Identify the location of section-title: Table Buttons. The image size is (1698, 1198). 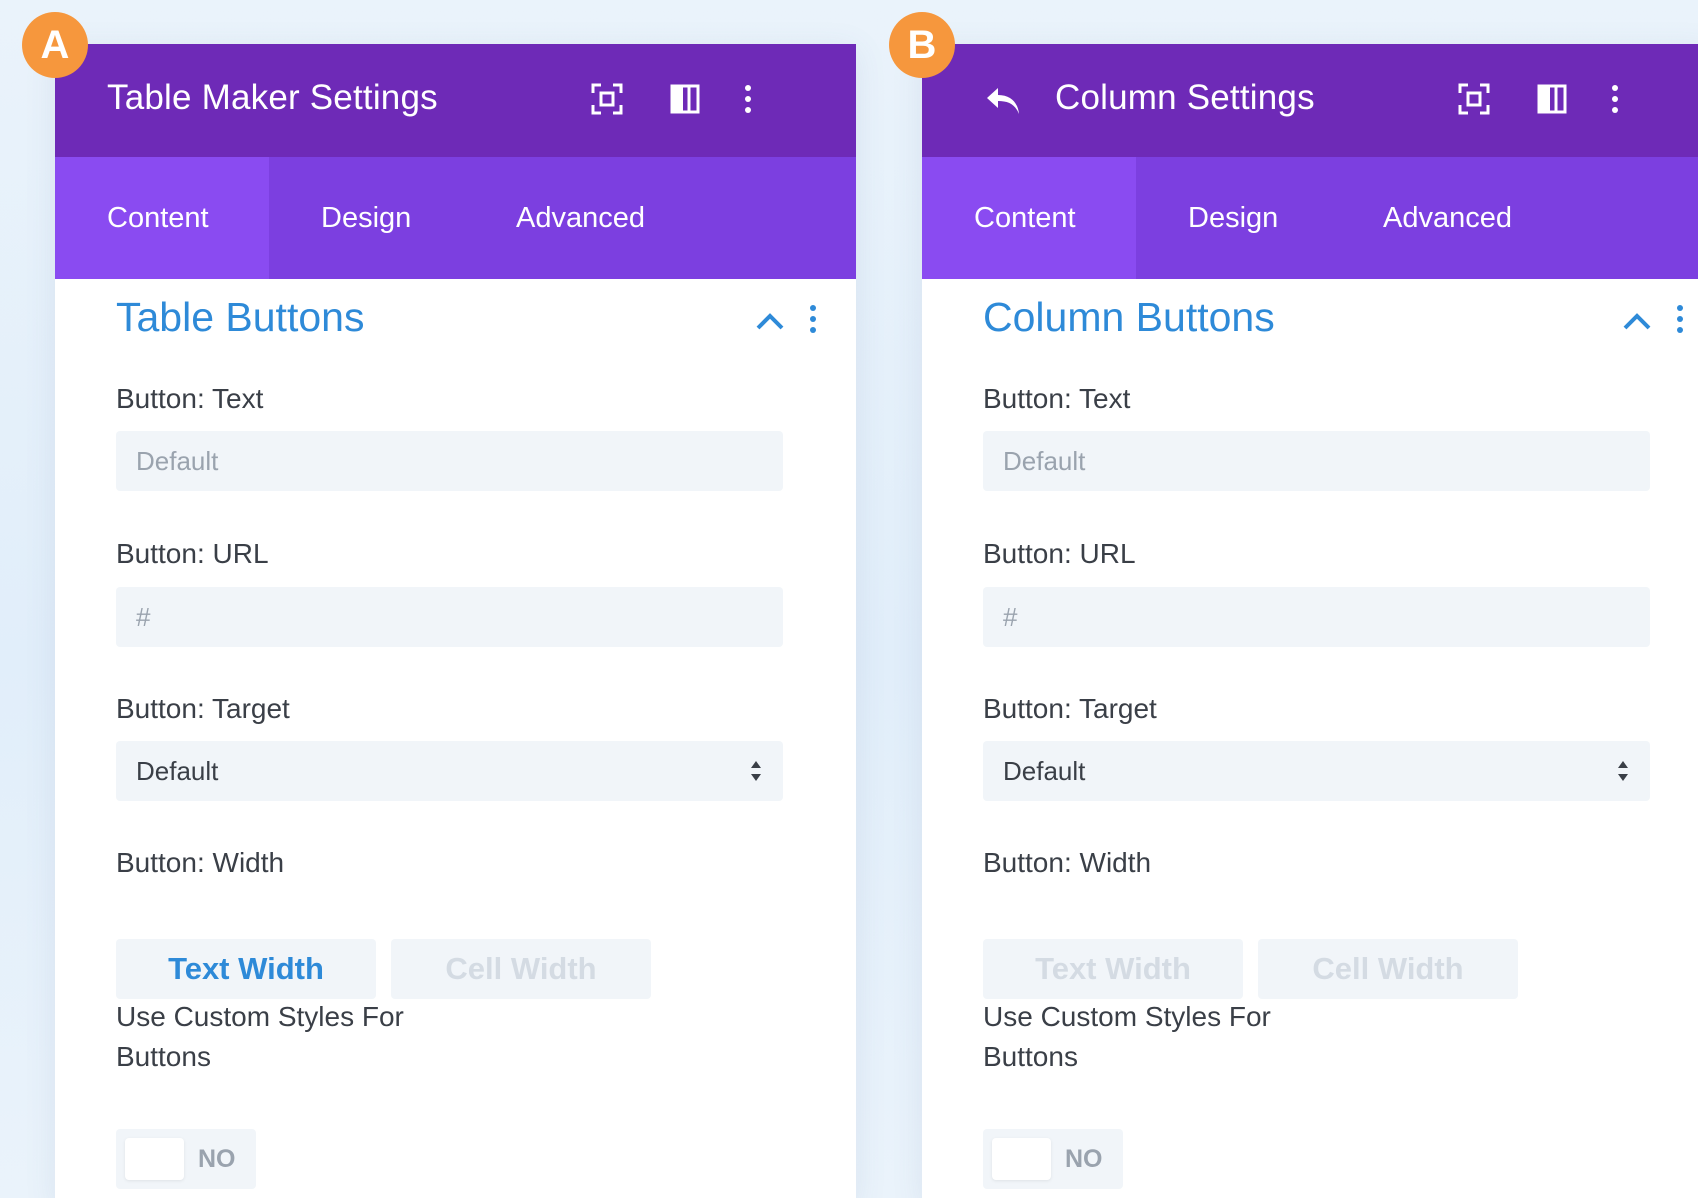
(240, 317).